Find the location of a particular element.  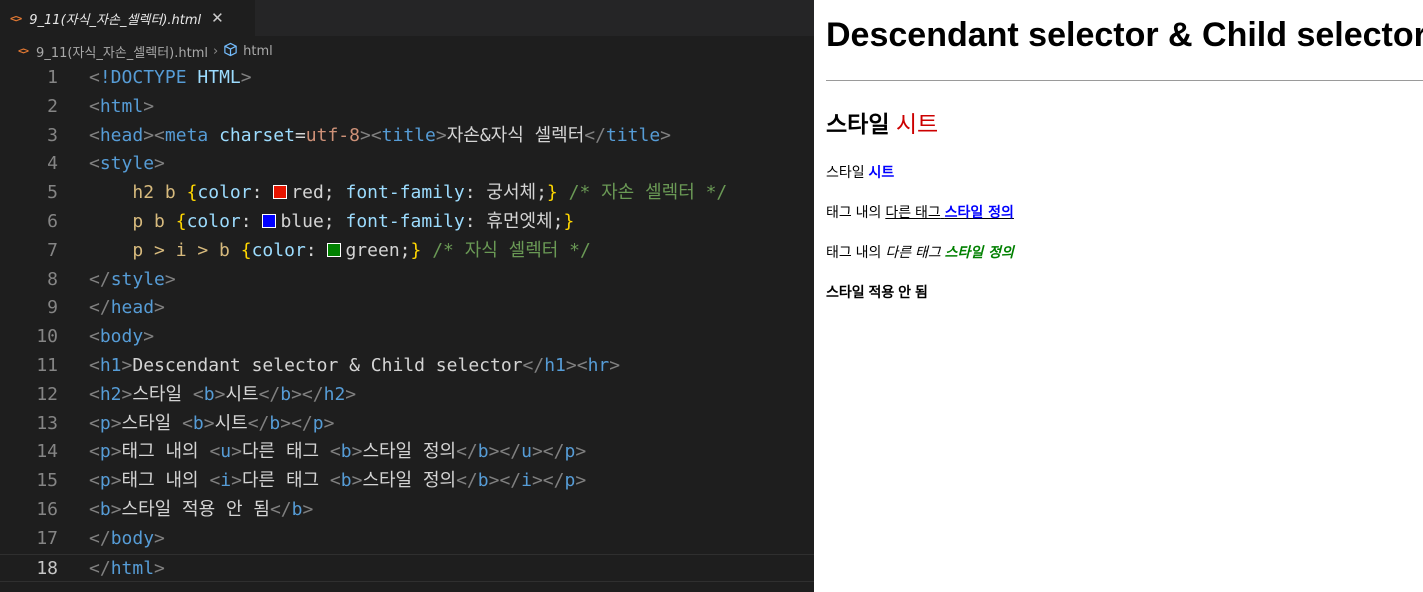

code-line: 13 <p>스타일 <b>시트</b></p> is located at coordinates (407, 424).